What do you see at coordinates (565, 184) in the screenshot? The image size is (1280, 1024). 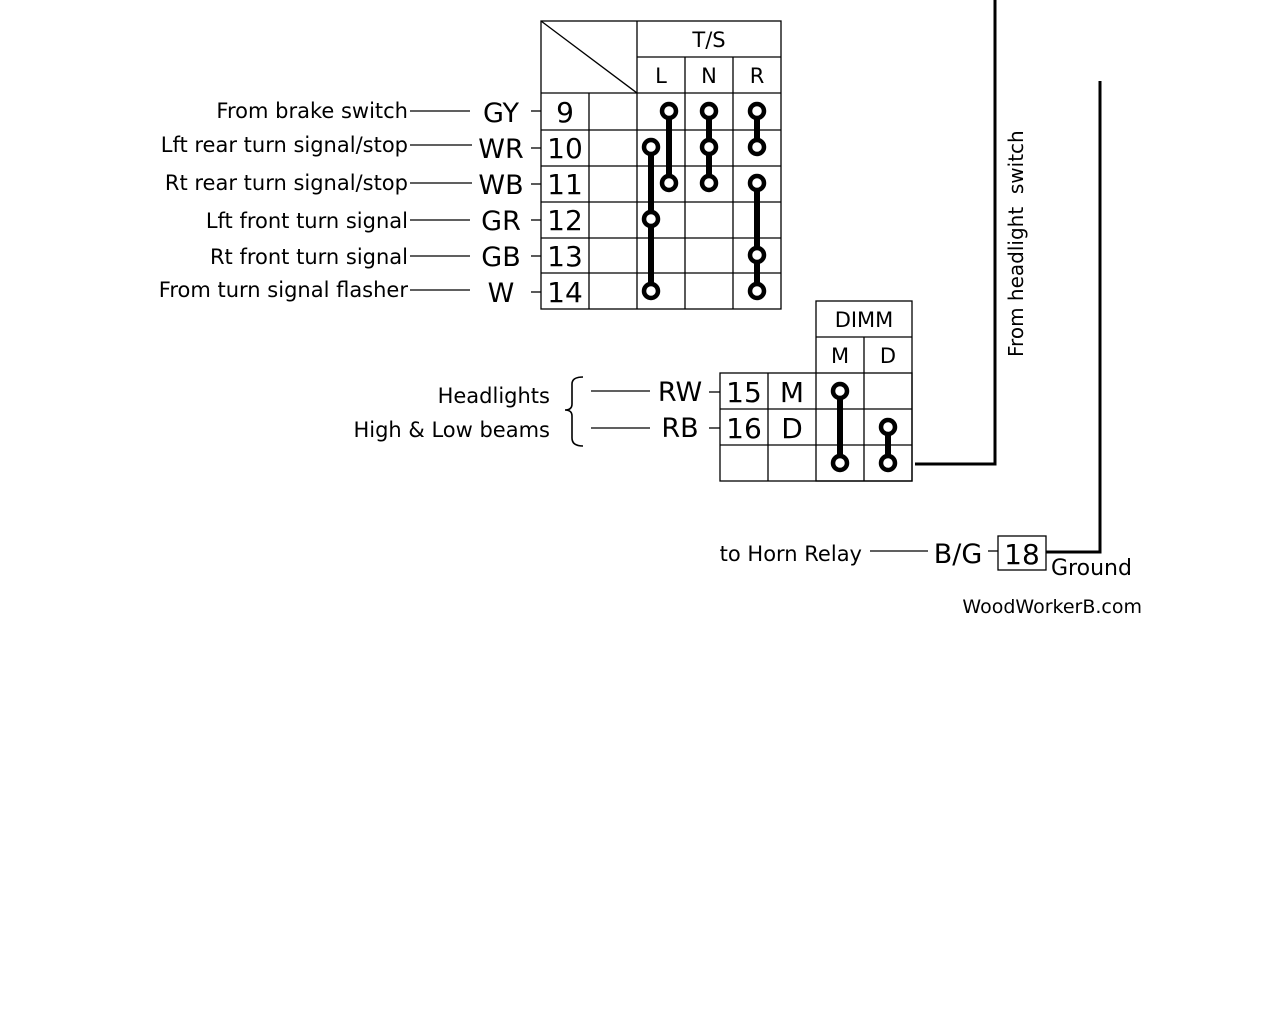 I see `ts-pin: 11` at bounding box center [565, 184].